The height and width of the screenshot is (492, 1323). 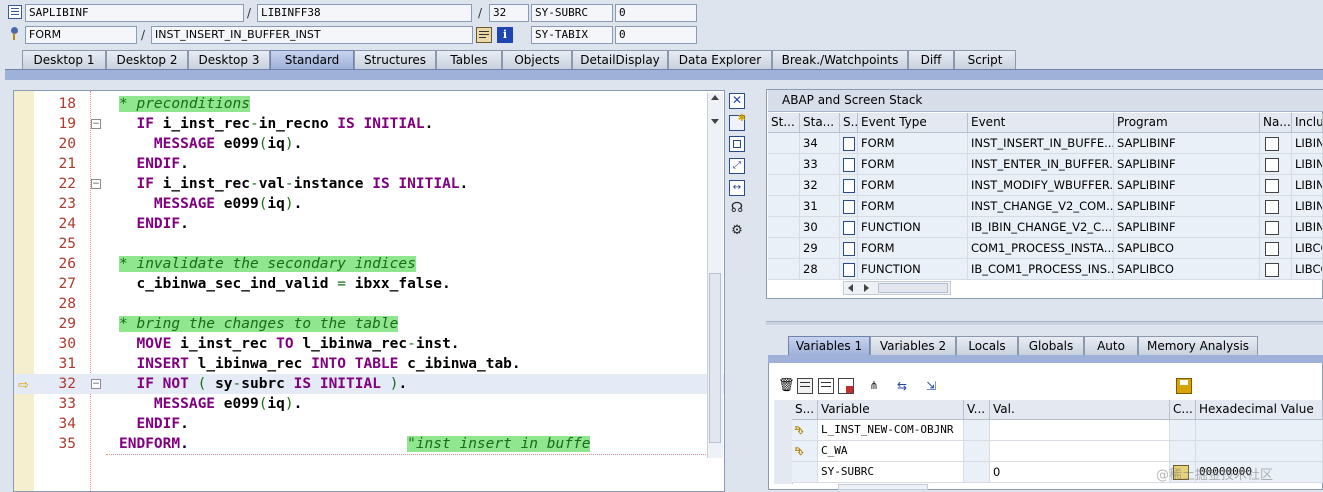 I want to click on code-line: 35 ENDFORM. "inst insert in buffe, so click(x=369, y=444).